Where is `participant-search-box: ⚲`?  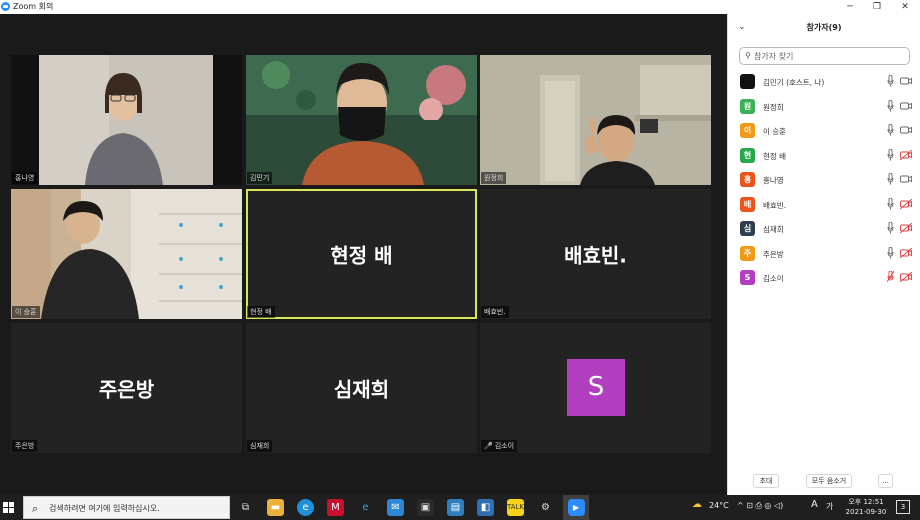
participant-search-box: ⚲ is located at coordinates (824, 56).